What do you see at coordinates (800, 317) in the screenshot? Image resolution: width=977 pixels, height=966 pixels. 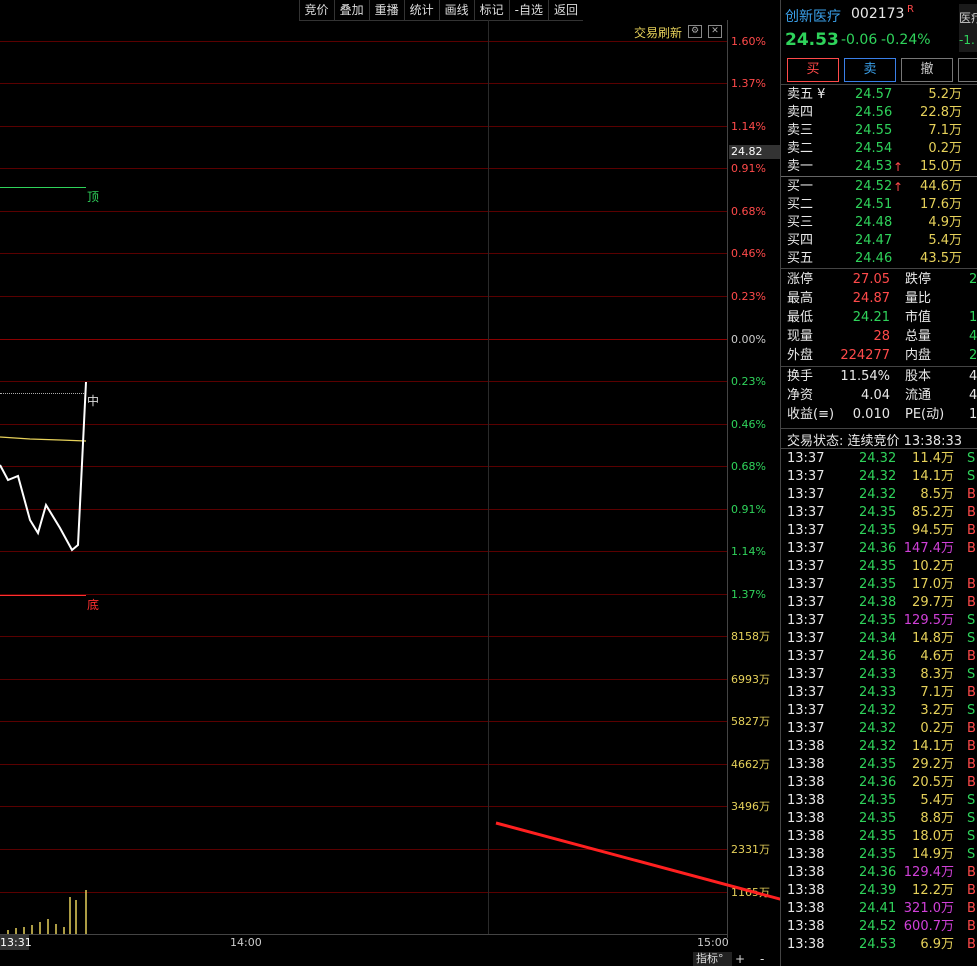 I see `stat-key: 最低` at bounding box center [800, 317].